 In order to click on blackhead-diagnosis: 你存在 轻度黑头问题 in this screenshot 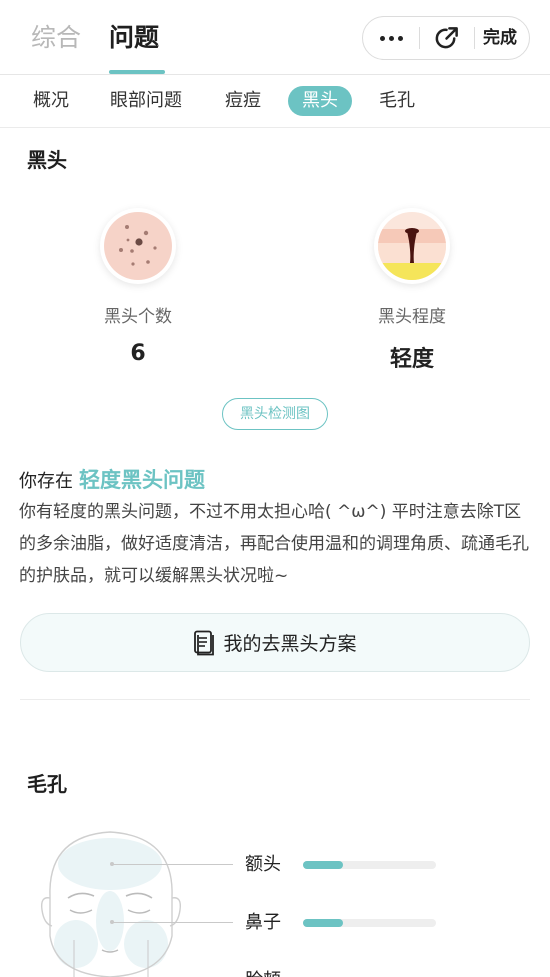, I will do `click(112, 479)`.